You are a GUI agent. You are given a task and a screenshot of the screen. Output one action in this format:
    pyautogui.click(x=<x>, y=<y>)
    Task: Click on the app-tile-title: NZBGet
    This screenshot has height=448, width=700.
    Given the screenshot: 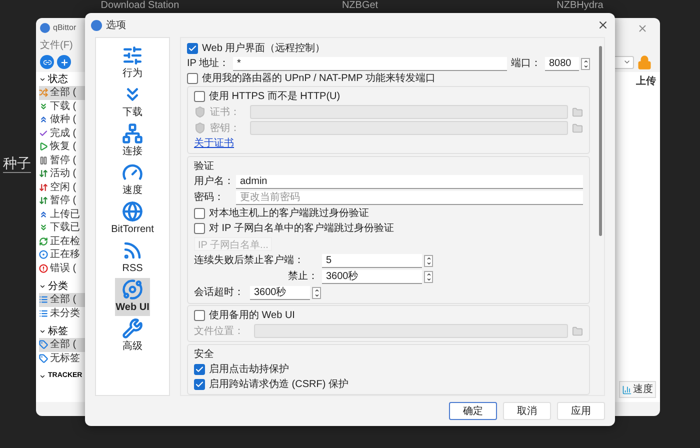 What is the action you would take?
    pyautogui.click(x=360, y=6)
    